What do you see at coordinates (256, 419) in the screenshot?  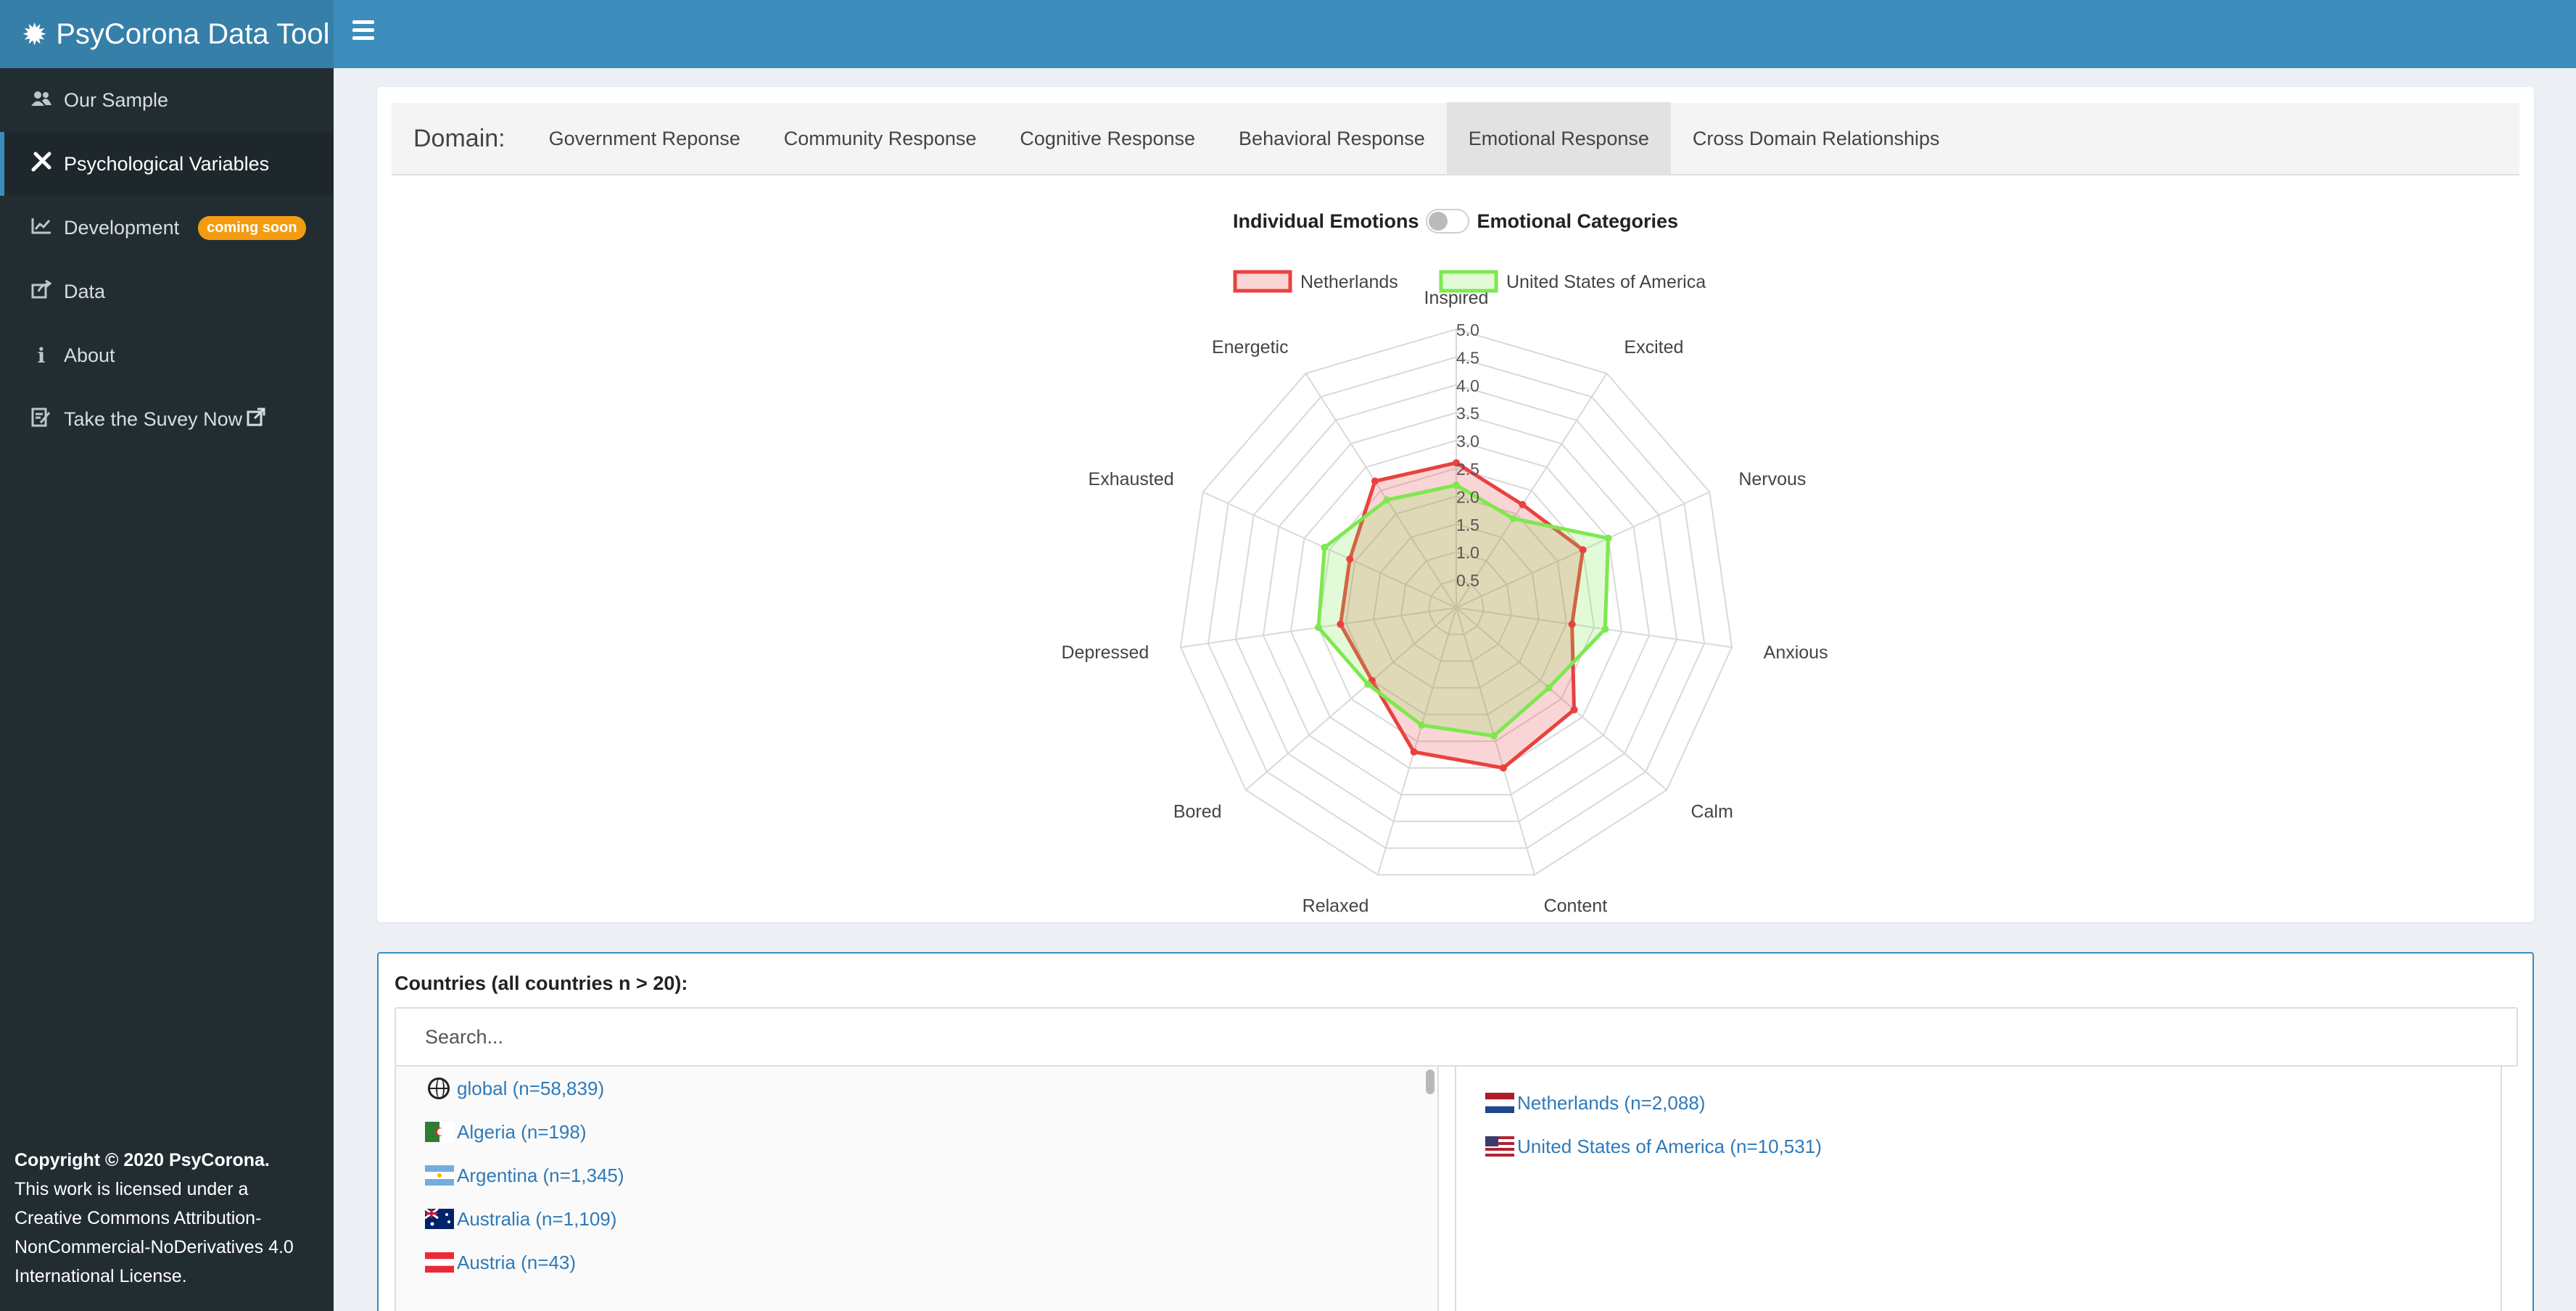 I see `external-link-icon` at bounding box center [256, 419].